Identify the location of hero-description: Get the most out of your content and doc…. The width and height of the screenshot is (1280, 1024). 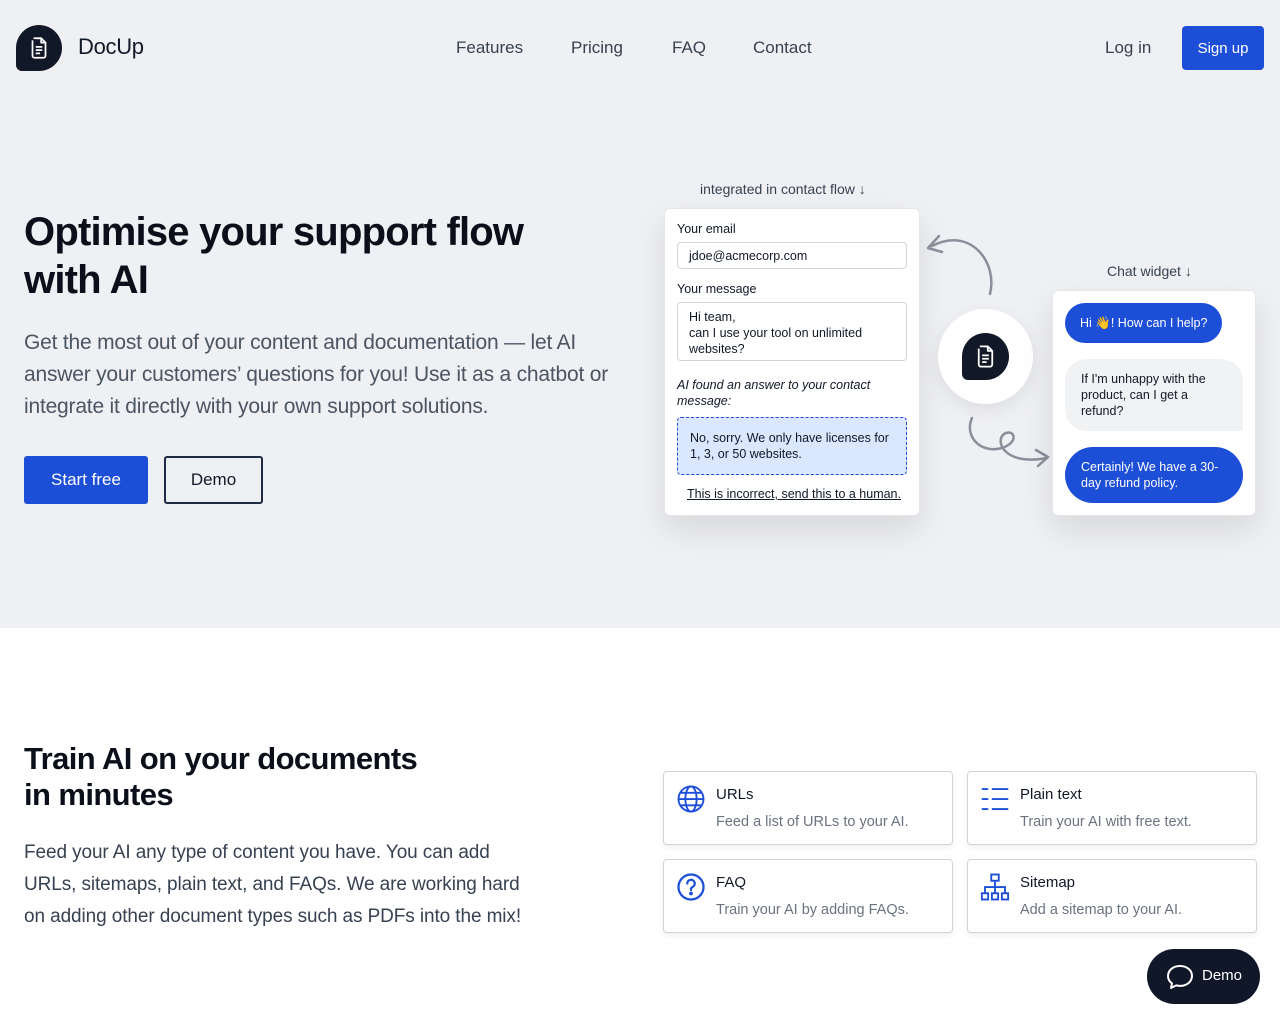
(316, 374).